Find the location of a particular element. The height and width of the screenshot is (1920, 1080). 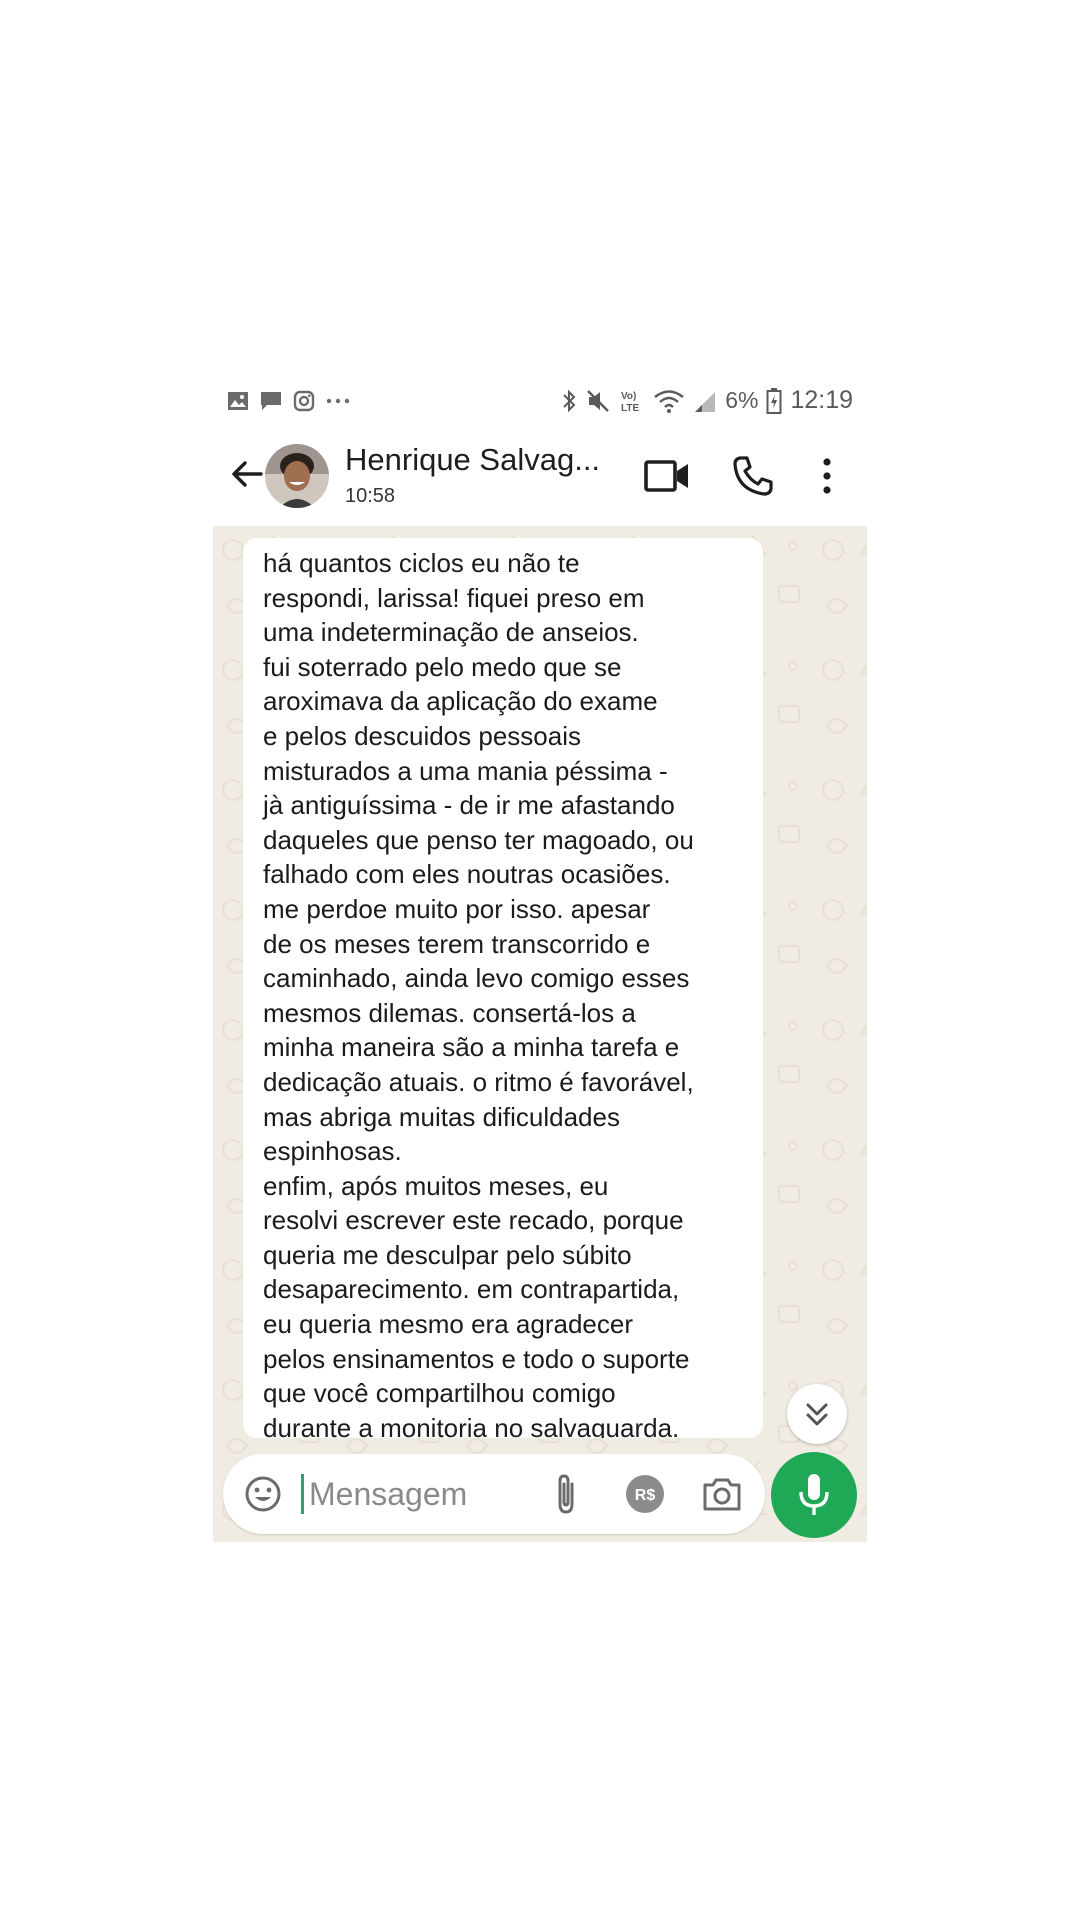

avatar is located at coordinates (297, 476).